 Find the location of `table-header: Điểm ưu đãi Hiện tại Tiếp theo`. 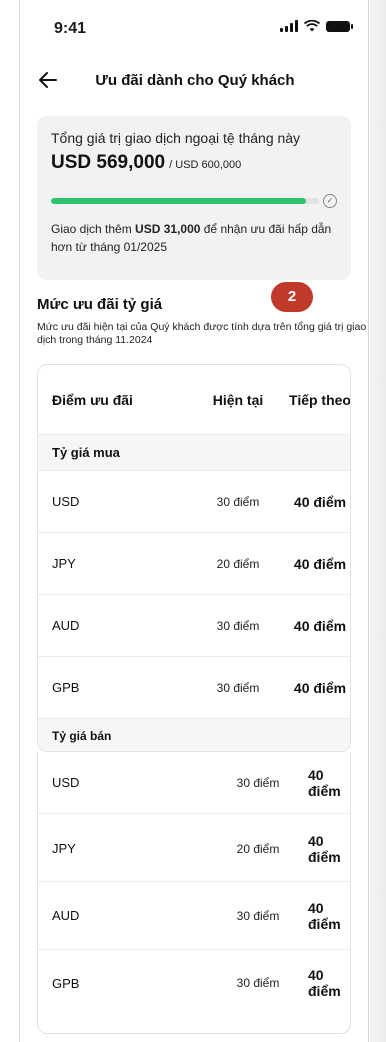

table-header: Điểm ưu đãi Hiện tại Tiếp theo is located at coordinates (194, 400).